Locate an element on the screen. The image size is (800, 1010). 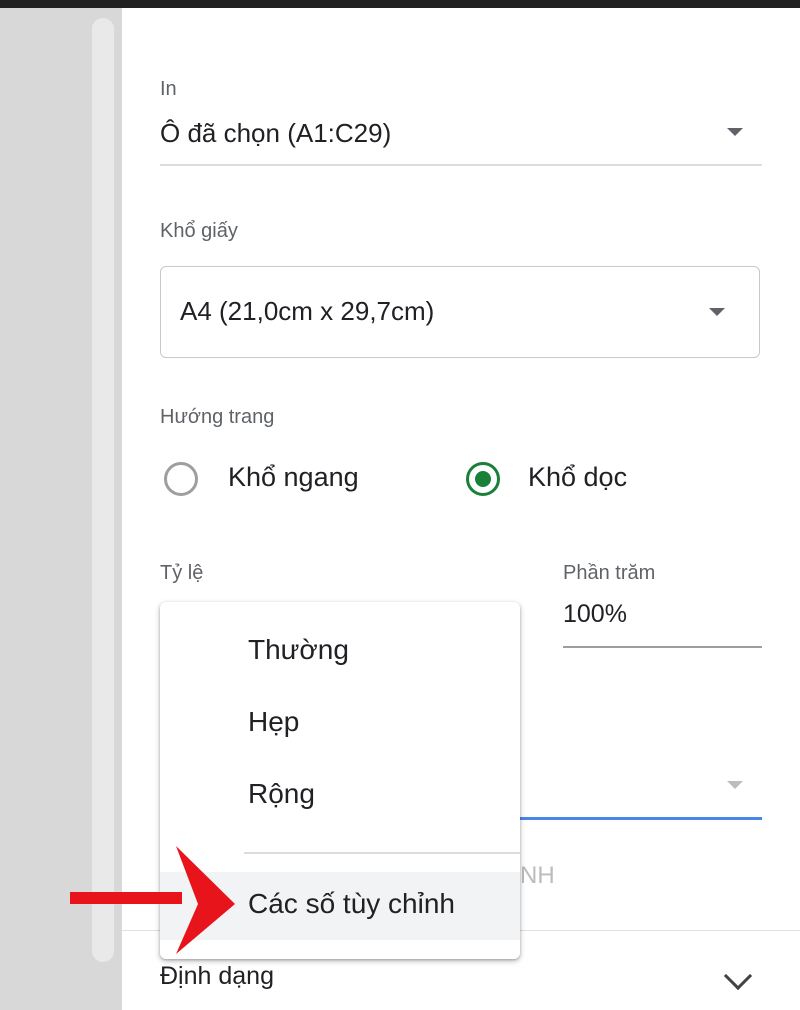
obscured-header-text: NH is located at coordinates (537, 875).